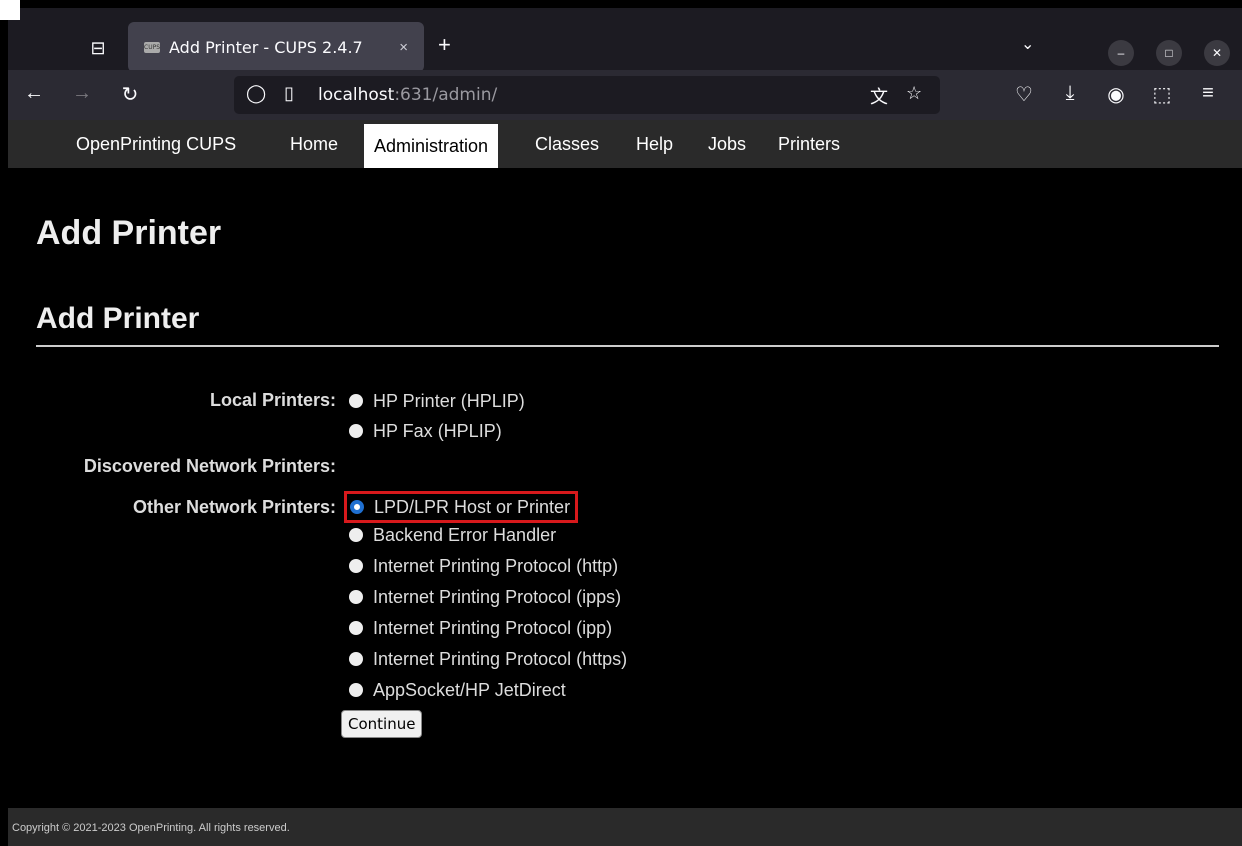 The height and width of the screenshot is (846, 1242). What do you see at coordinates (1217, 53) in the screenshot?
I see `close-window-icon: ✕` at bounding box center [1217, 53].